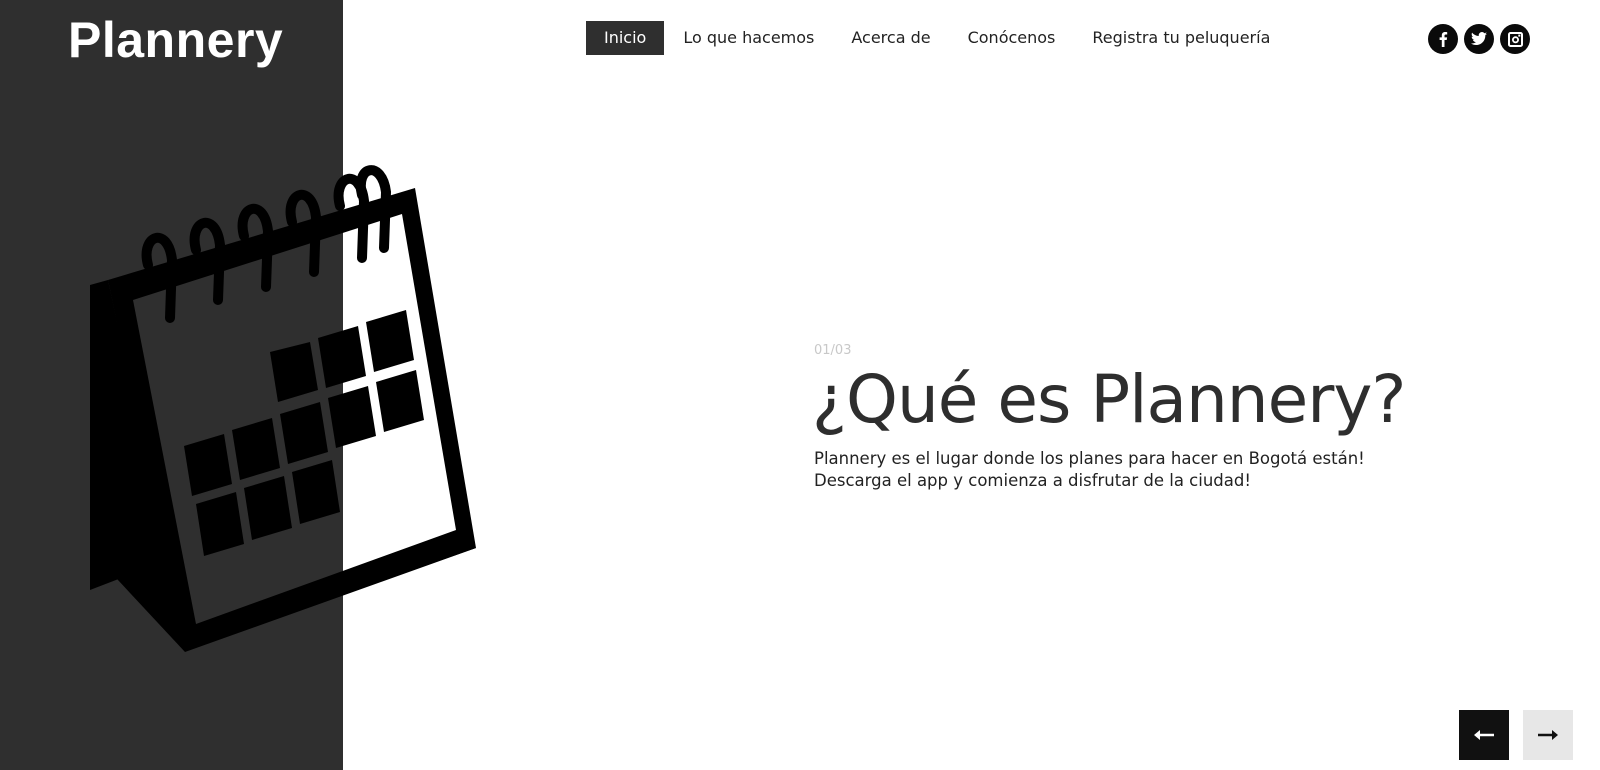 This screenshot has height=770, width=1600. Describe the element at coordinates (1012, 38) in the screenshot. I see `nav-item-conocenos: Conócenos` at that location.